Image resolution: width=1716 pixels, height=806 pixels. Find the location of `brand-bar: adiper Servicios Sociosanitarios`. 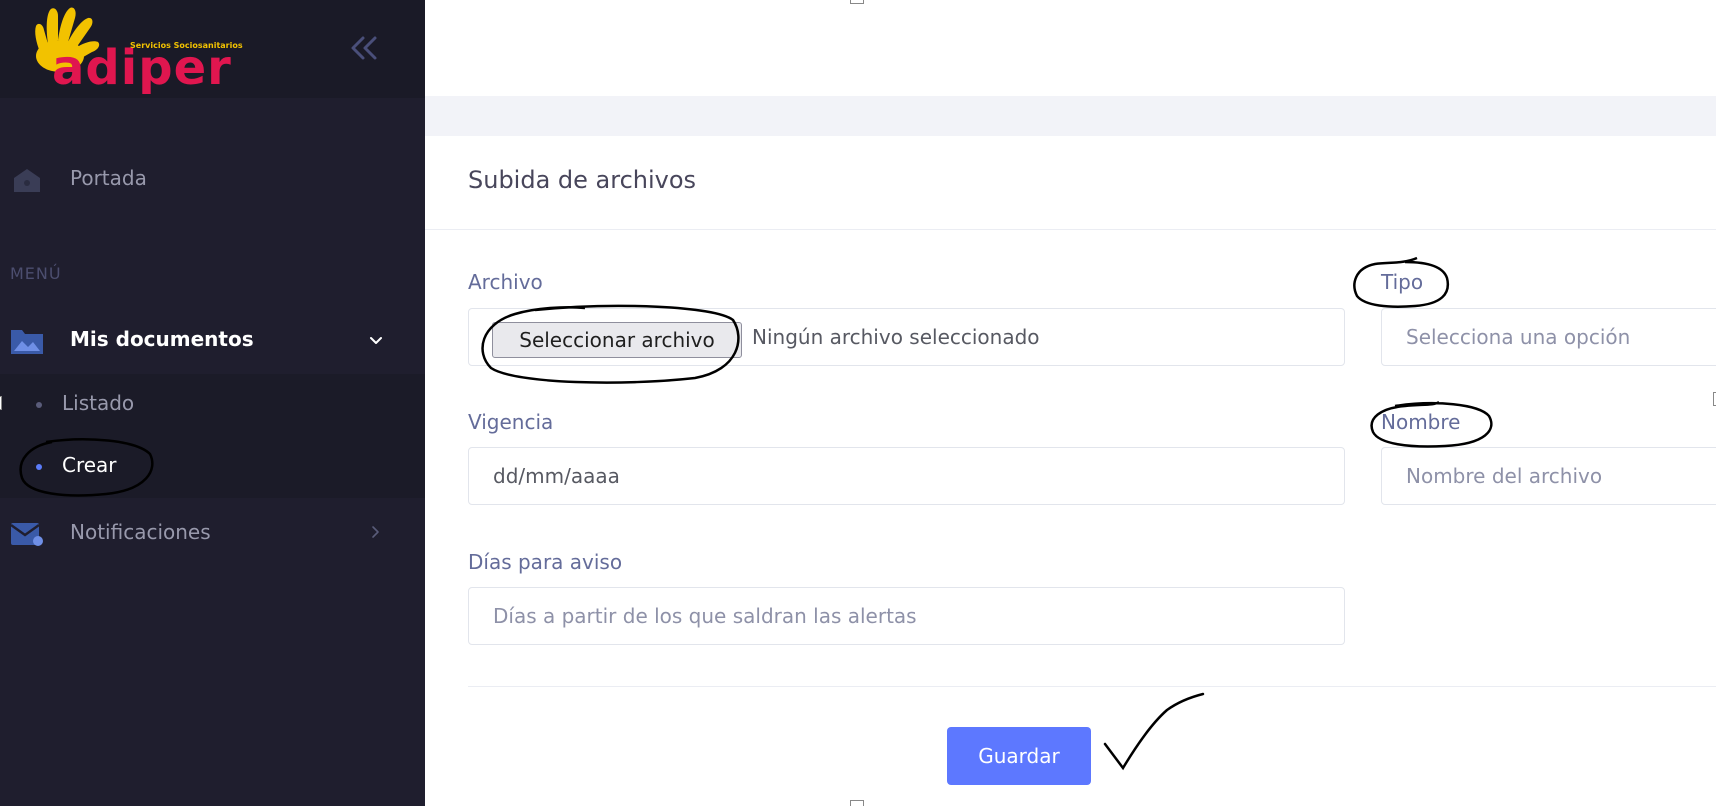

brand-bar: adiper Servicios Sociosanitarios is located at coordinates (212, 49).